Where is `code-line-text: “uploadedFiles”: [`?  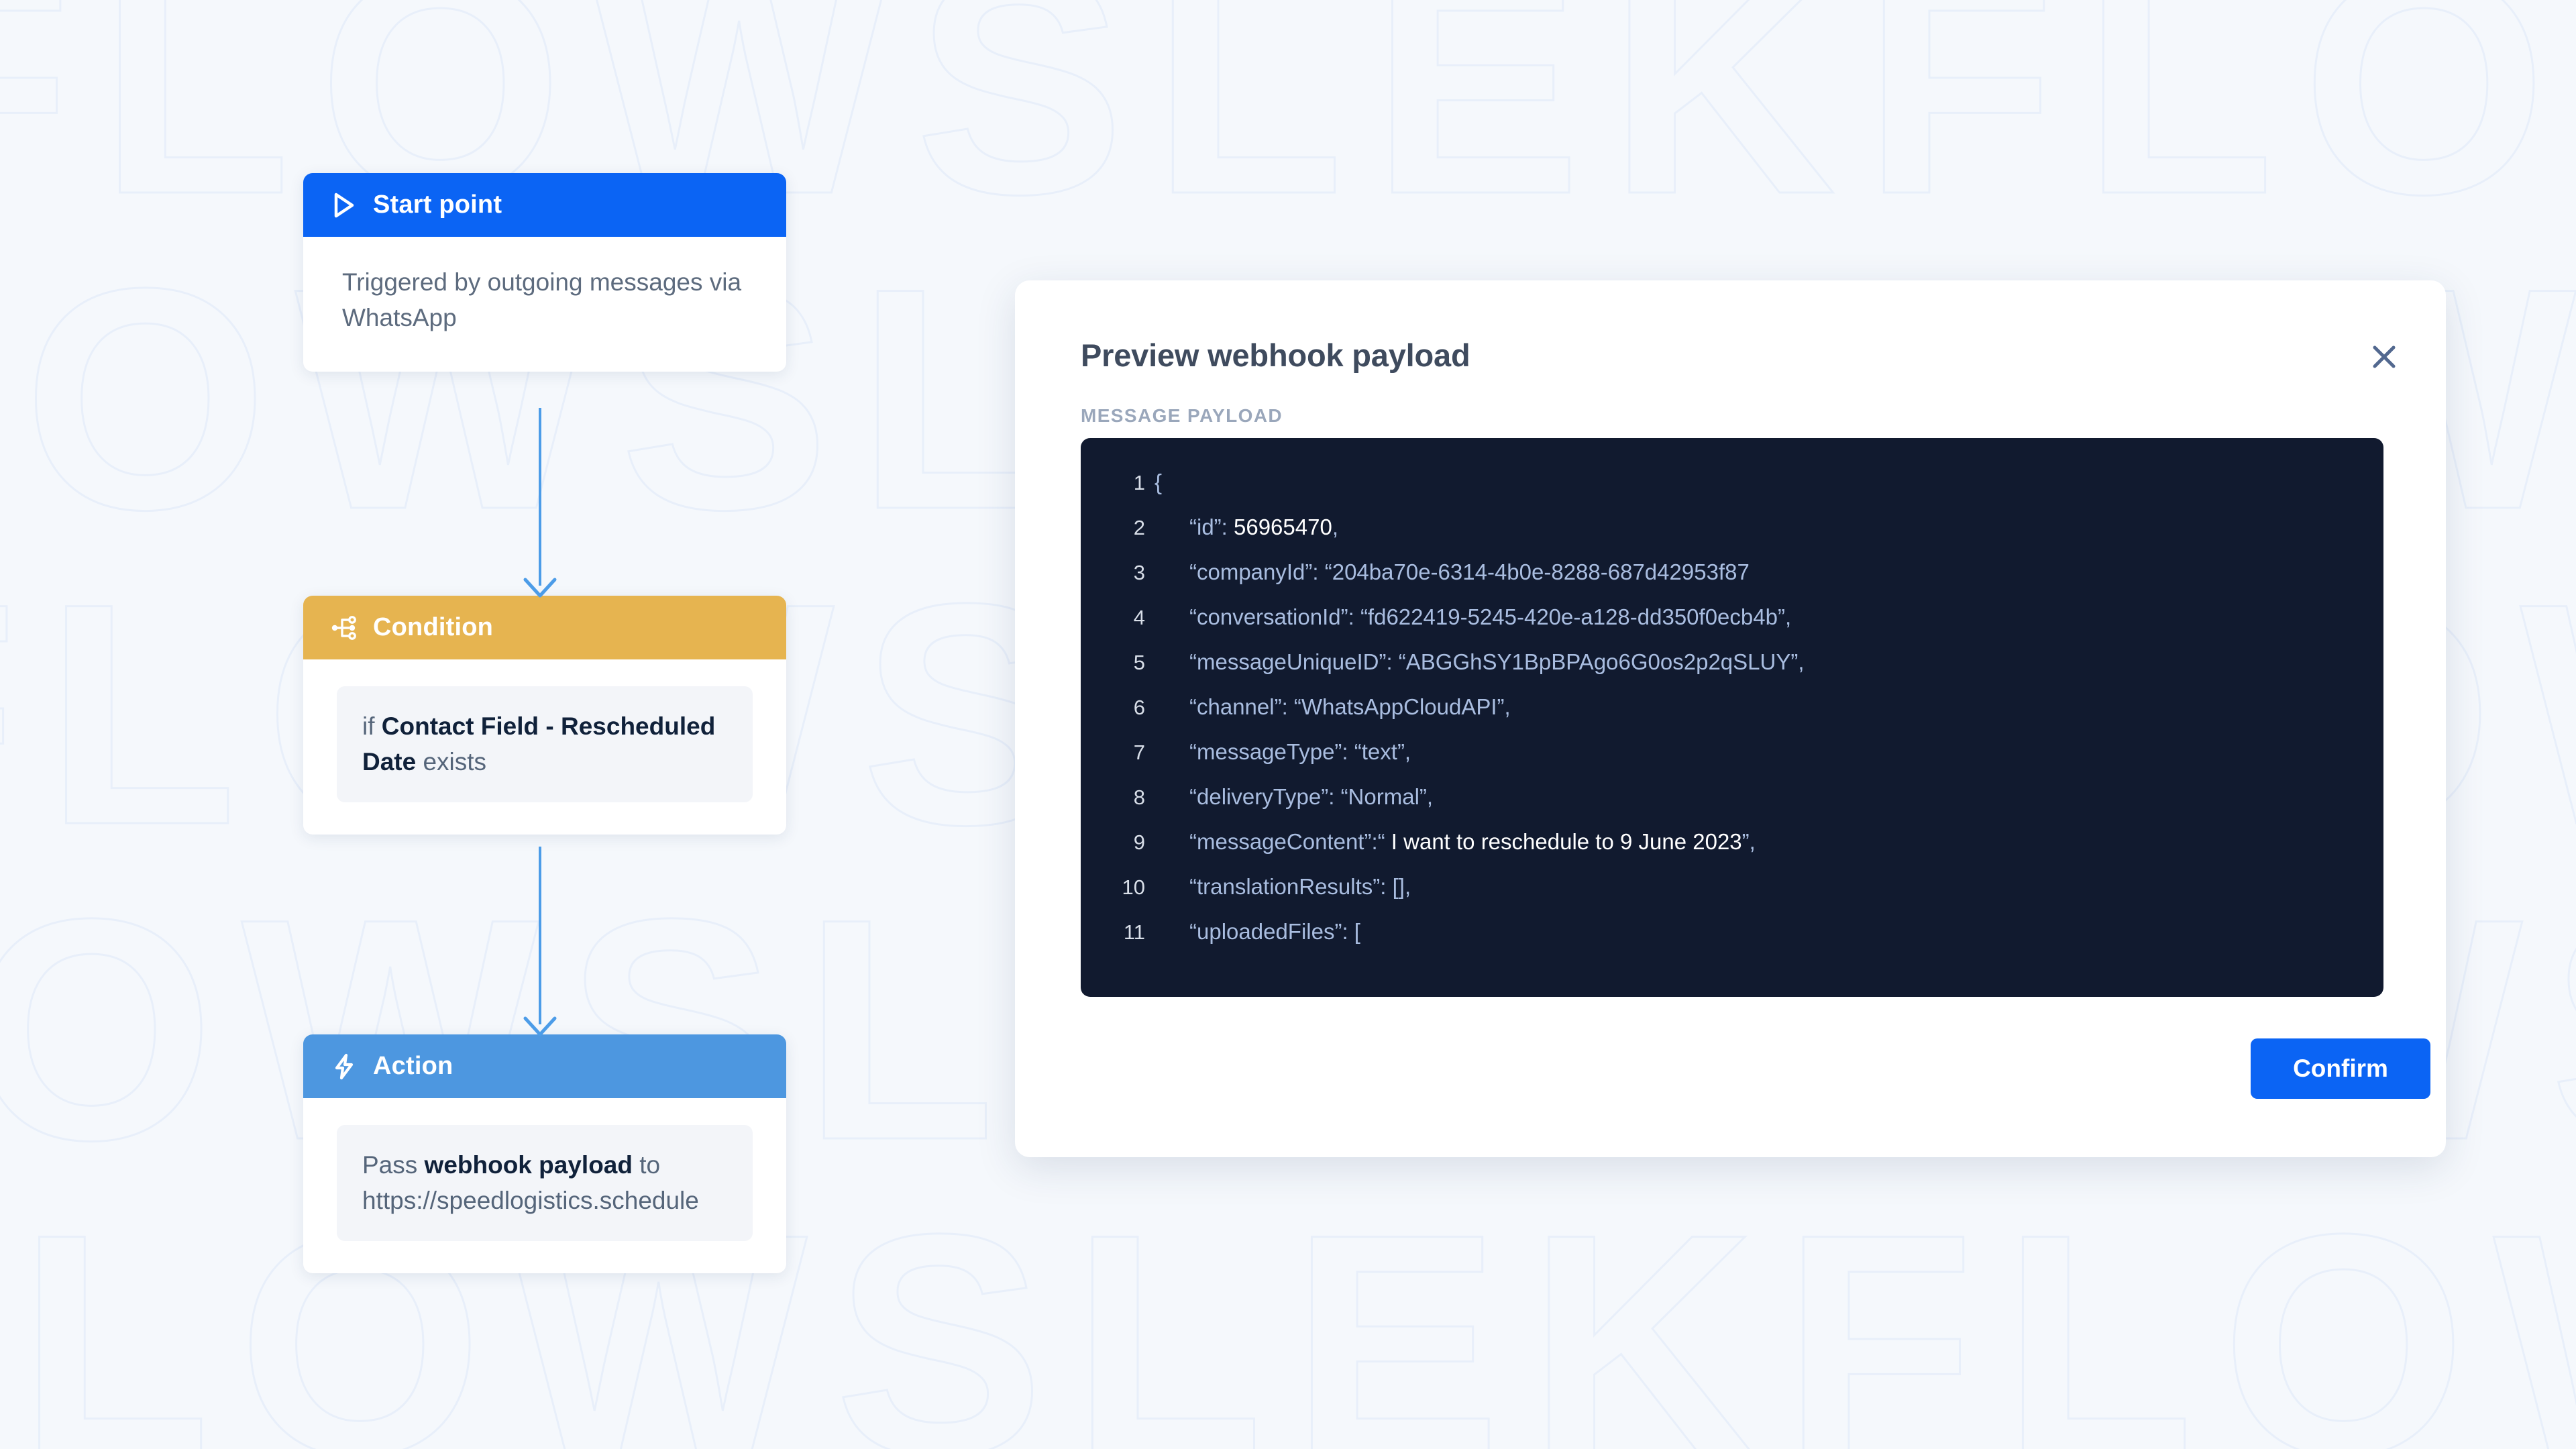
code-line-text: “uploadedFiles”: [ is located at coordinates (1274, 931).